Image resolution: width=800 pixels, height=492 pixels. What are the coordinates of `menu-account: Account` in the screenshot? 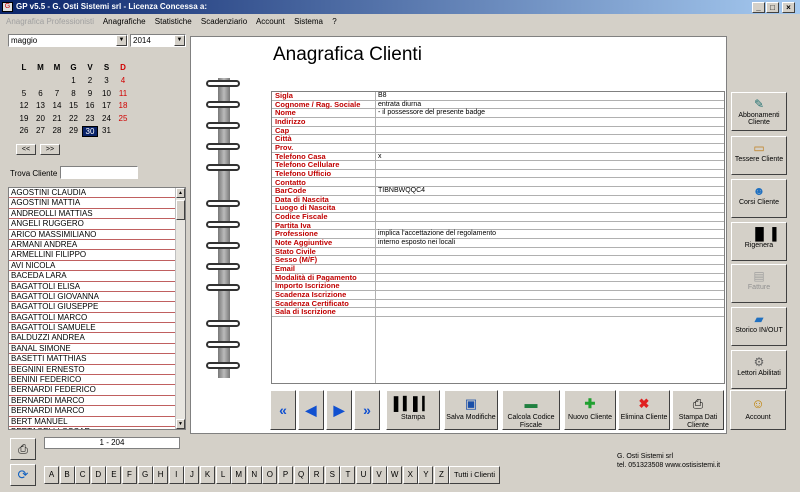 It's located at (270, 21).